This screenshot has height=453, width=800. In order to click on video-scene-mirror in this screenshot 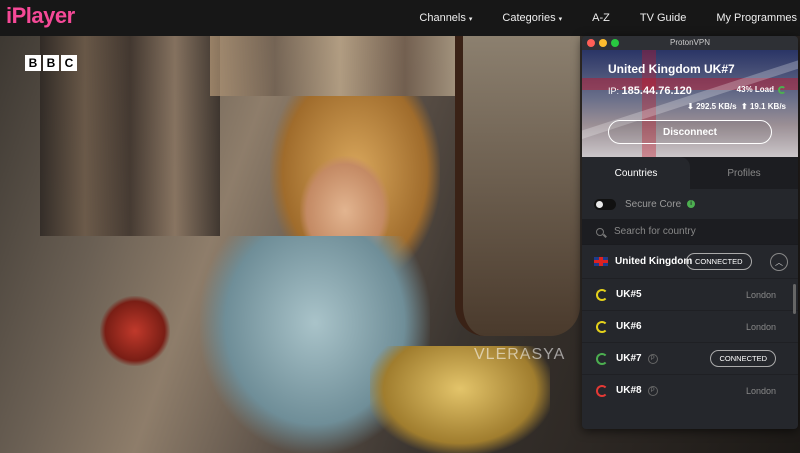, I will do `click(517, 186)`.